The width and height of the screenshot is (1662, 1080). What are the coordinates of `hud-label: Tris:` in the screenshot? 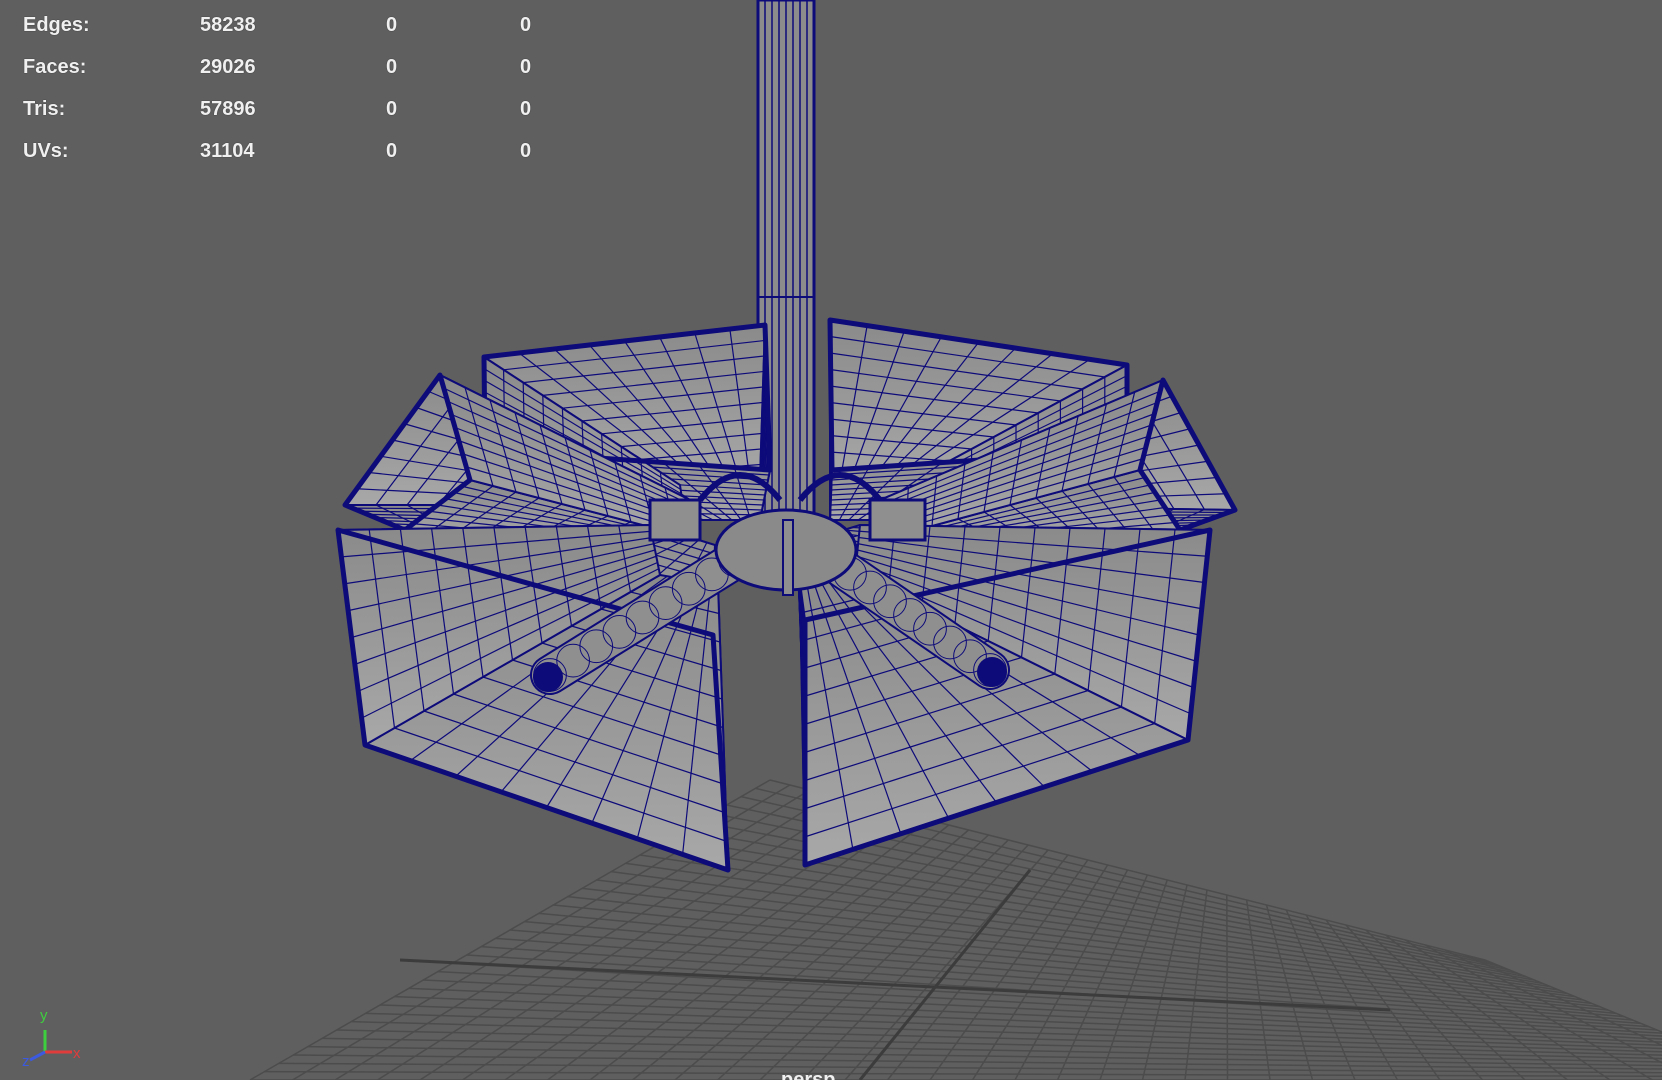 It's located at (44, 109).